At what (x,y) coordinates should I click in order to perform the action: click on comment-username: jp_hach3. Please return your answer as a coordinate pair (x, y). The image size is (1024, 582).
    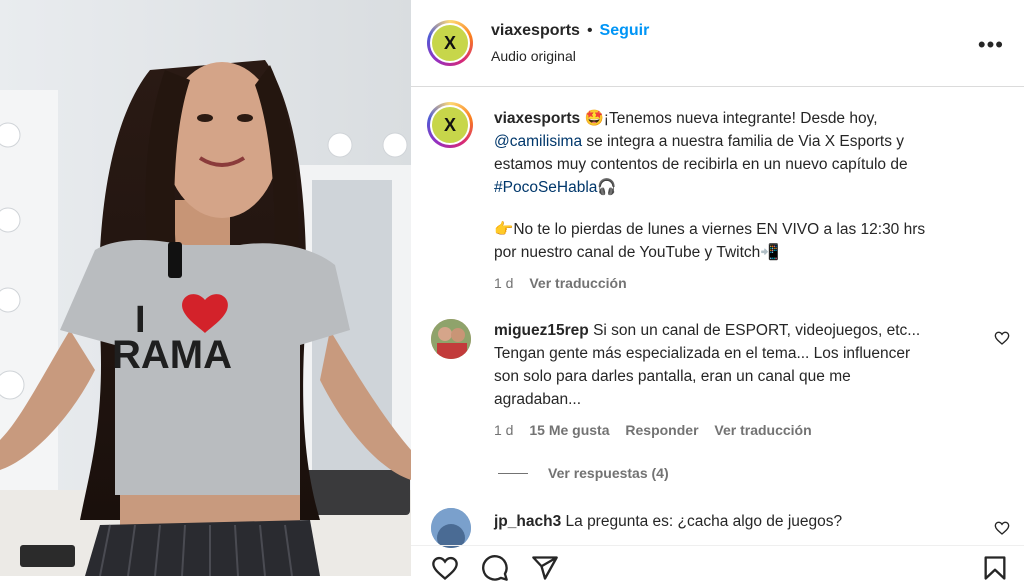
    Looking at the image, I should click on (527, 521).